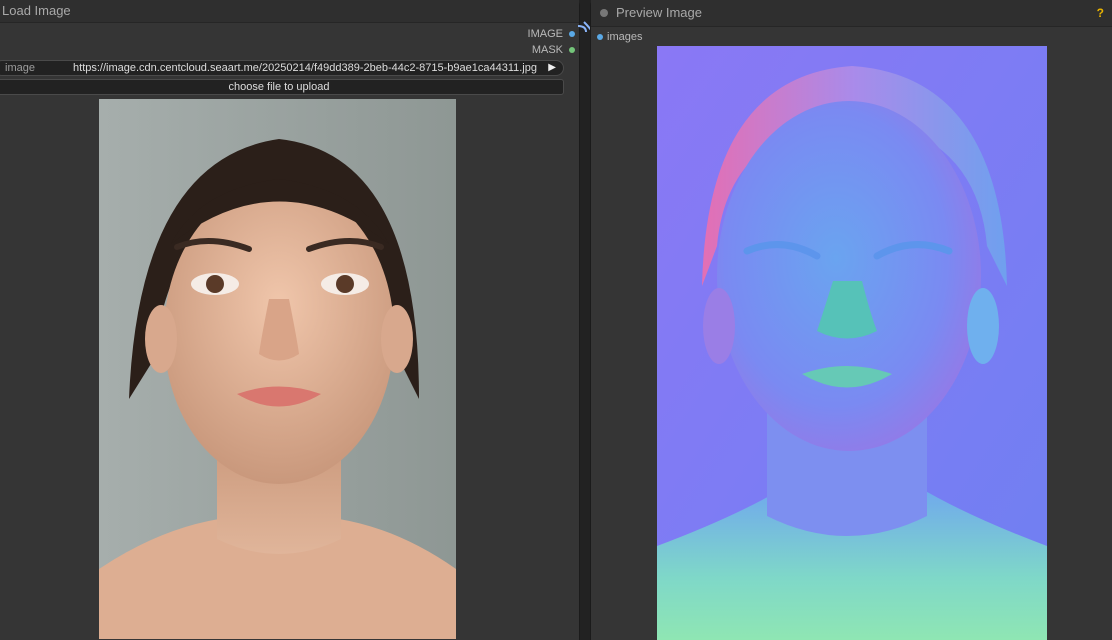 This screenshot has height=640, width=1112. I want to click on output-mask-slot, so click(572, 50).